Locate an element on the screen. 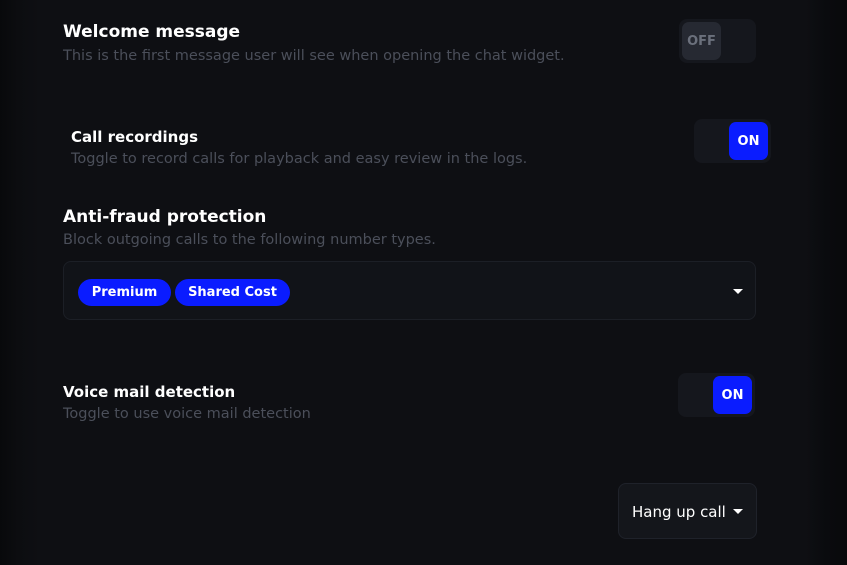 This screenshot has width=847, height=565. call-recordings-toggle: ON is located at coordinates (732, 141).